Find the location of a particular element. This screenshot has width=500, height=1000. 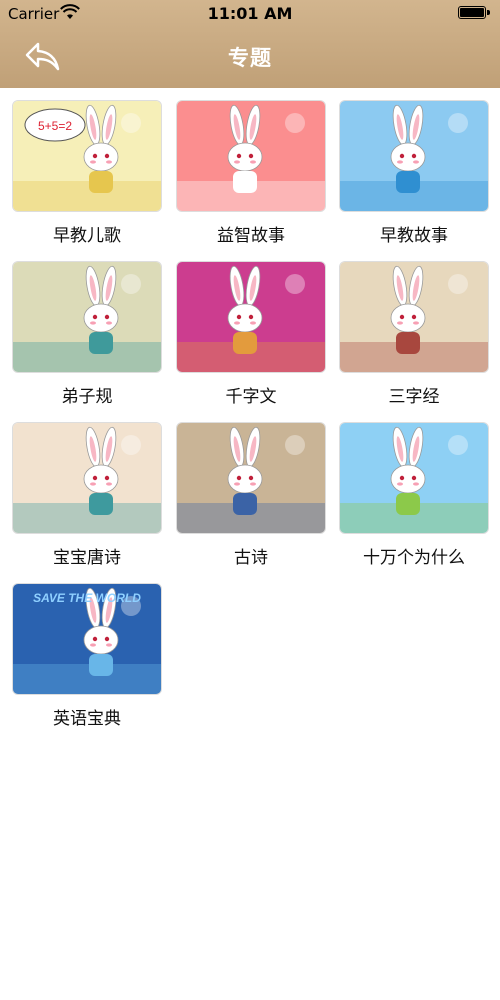

topic-card: 十万个为什么 is located at coordinates (414, 495).